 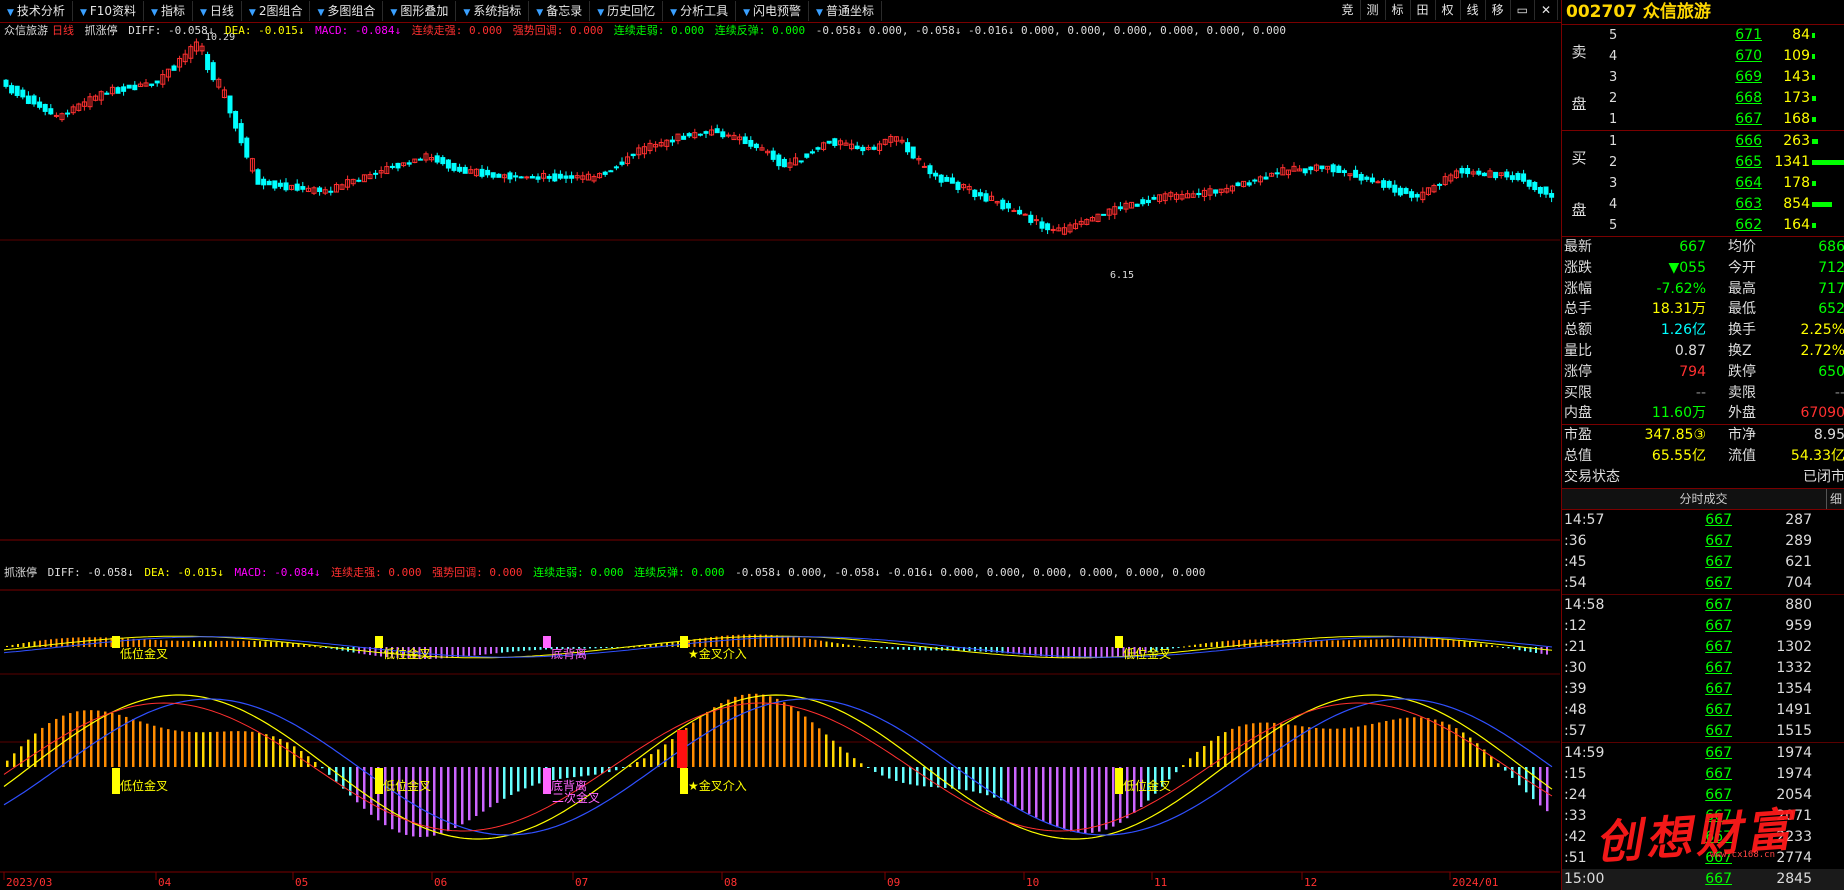 What do you see at coordinates (1703, 604) in the screenshot?
I see `trade-row: 14:58 667 880` at bounding box center [1703, 604].